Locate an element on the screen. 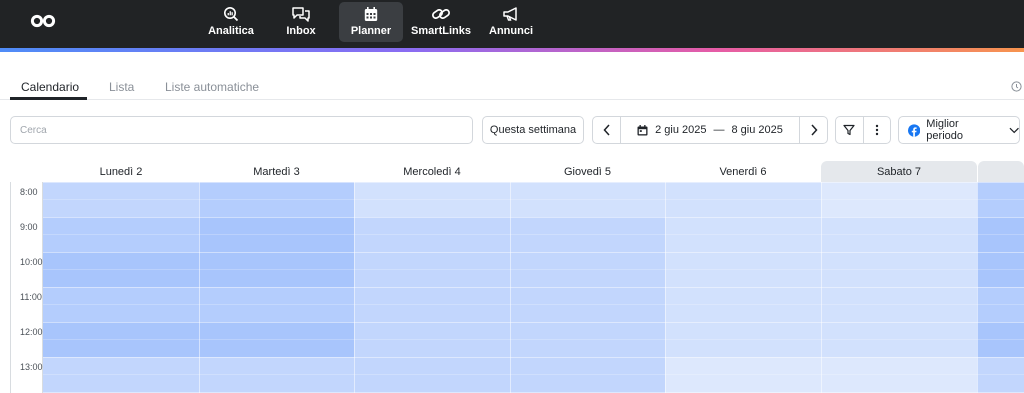 The image size is (1024, 393). this-week-label: Questa settimana is located at coordinates (533, 130).